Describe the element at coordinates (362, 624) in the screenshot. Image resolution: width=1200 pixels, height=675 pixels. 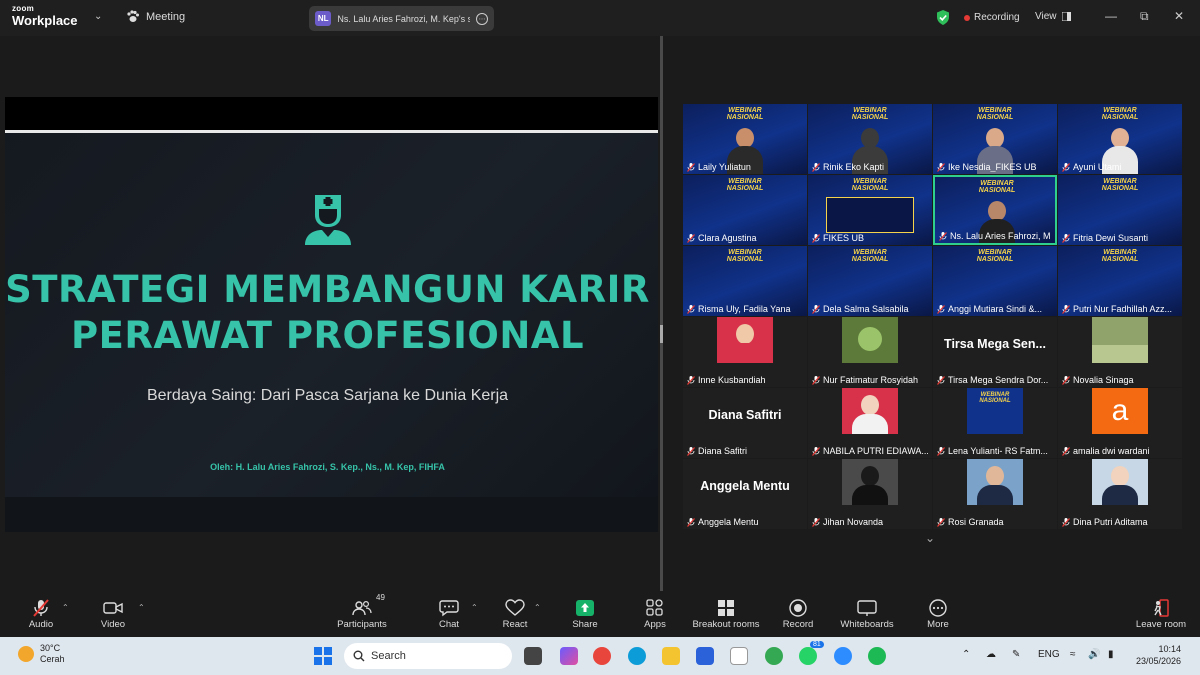
I see `participants-label: Participants` at that location.